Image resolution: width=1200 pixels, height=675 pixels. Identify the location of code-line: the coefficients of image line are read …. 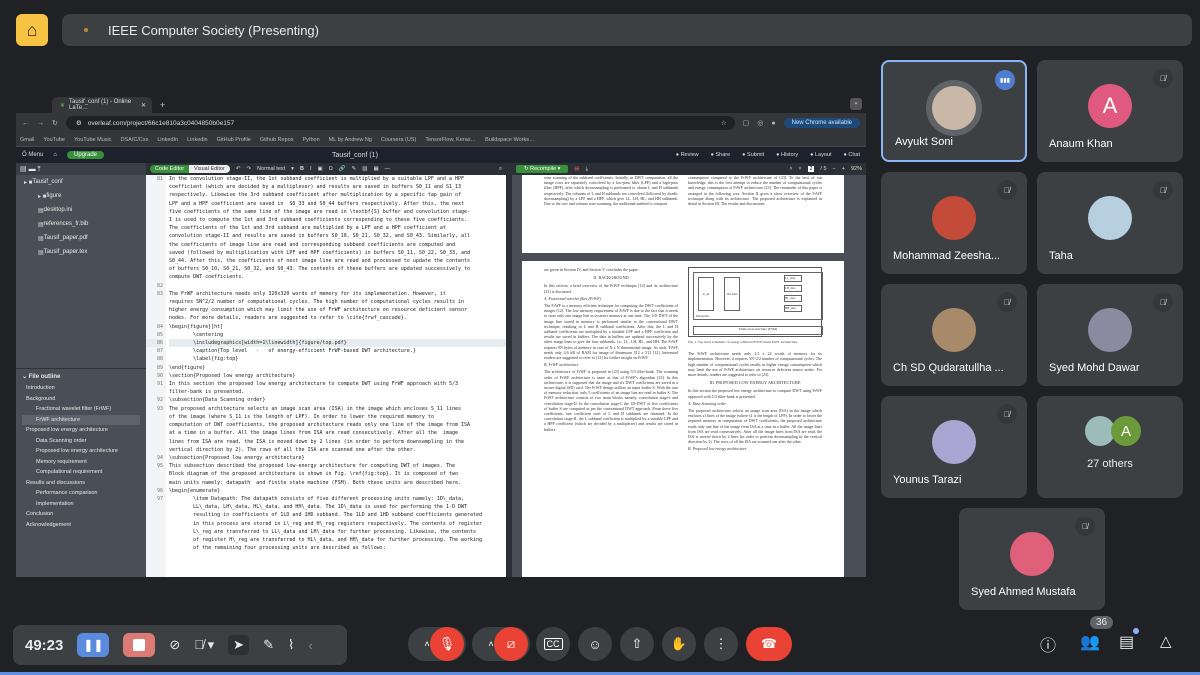
(337, 245).